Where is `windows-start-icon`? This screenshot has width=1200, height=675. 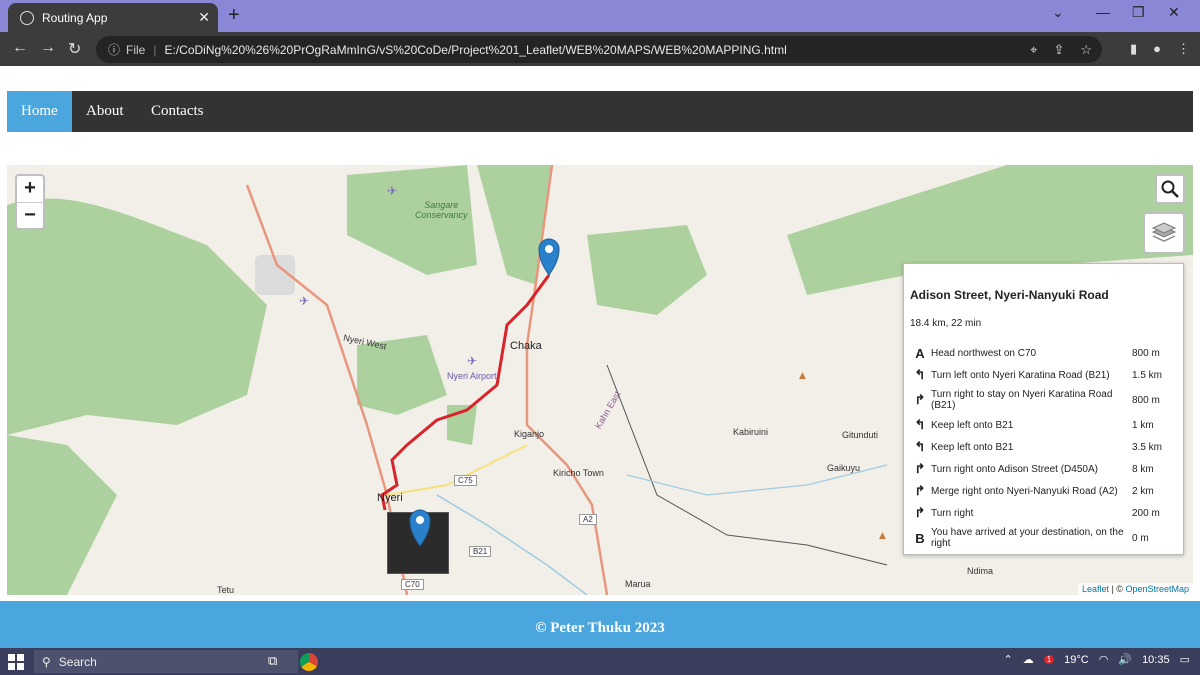
windows-start-icon is located at coordinates (16, 662).